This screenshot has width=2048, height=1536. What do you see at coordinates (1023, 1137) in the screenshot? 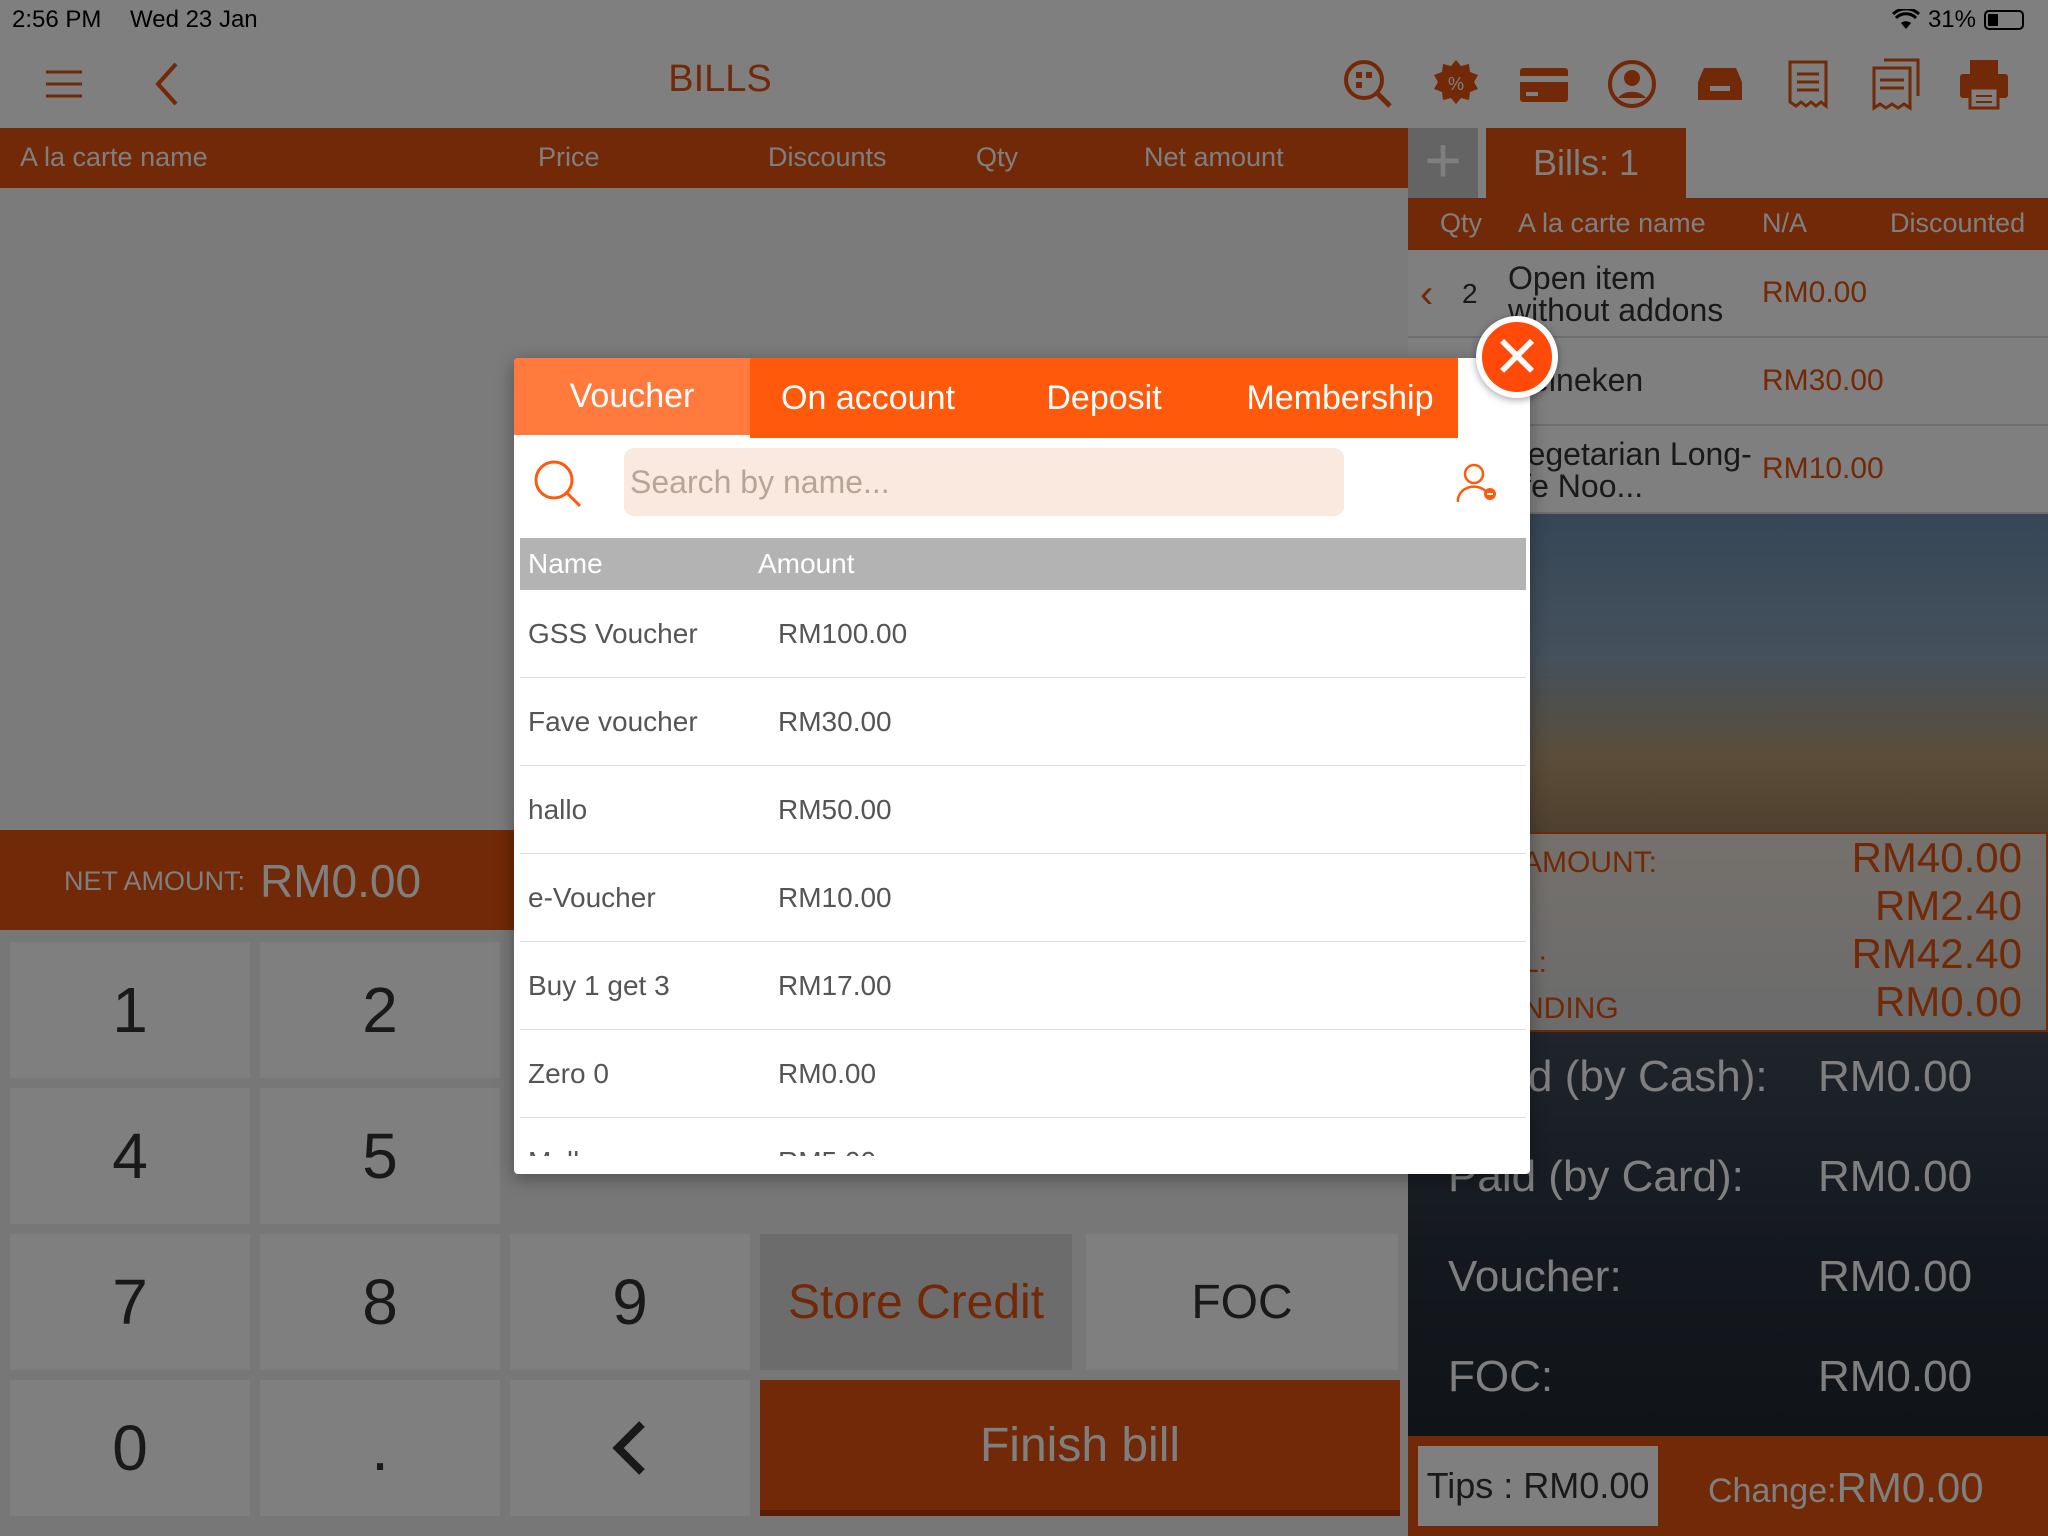
I see `list-item: Mall promo RM5.00` at bounding box center [1023, 1137].